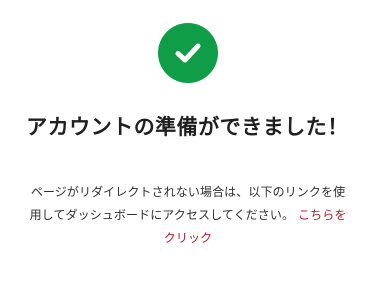 This screenshot has height=288, width=375. I want to click on checkmark-icon, so click(188, 53).